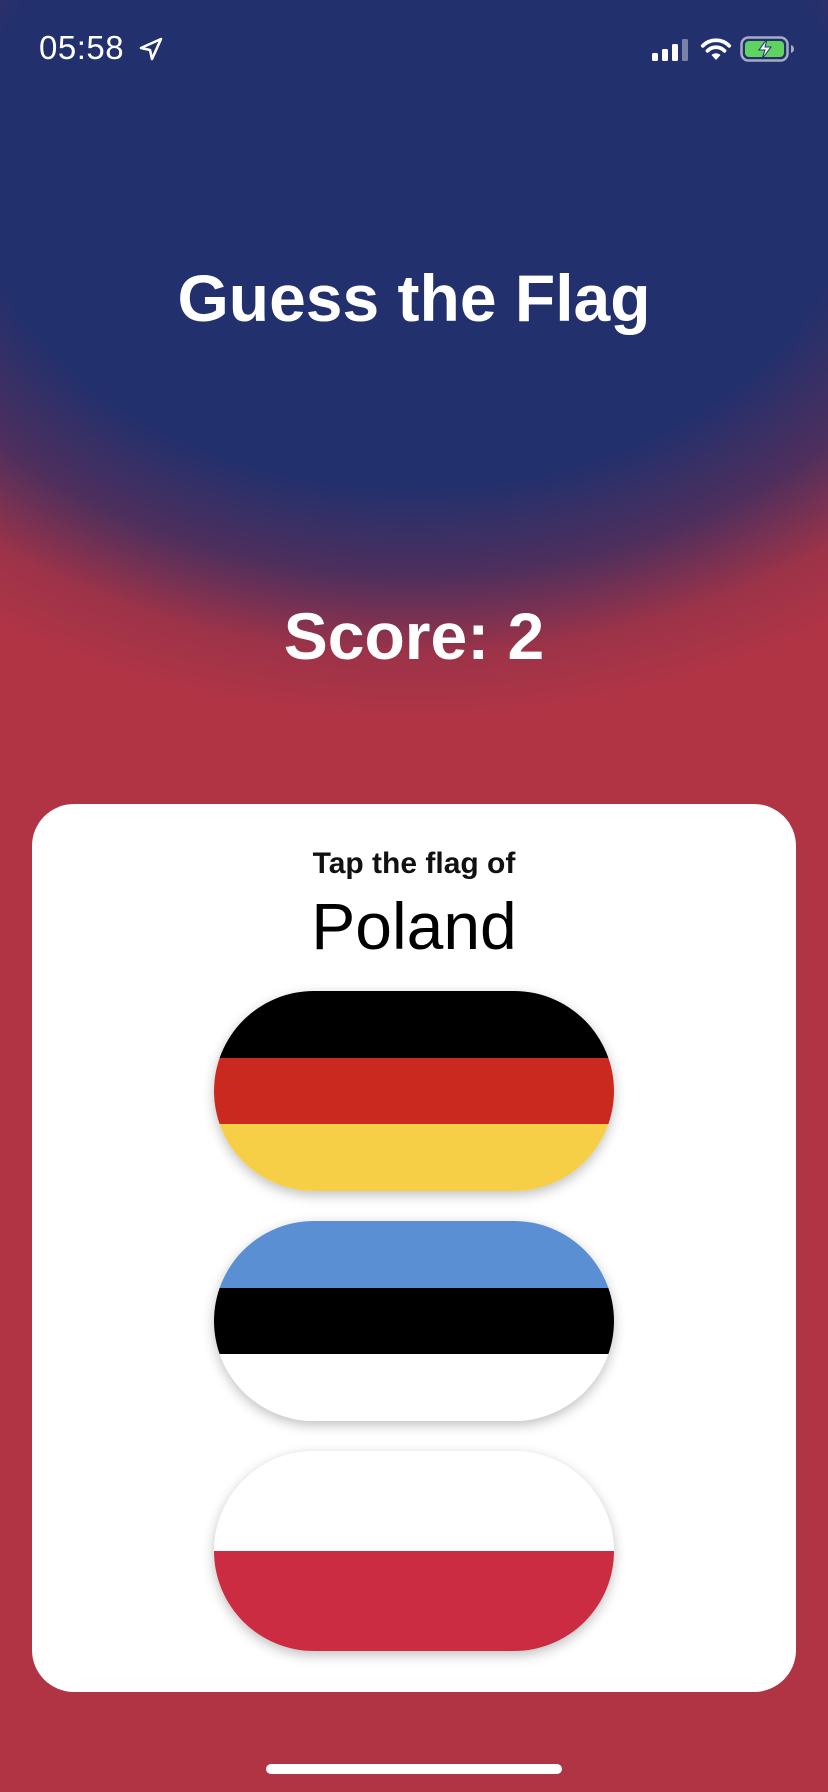 This screenshot has width=828, height=1792. What do you see at coordinates (414, 1769) in the screenshot?
I see `home-indicator` at bounding box center [414, 1769].